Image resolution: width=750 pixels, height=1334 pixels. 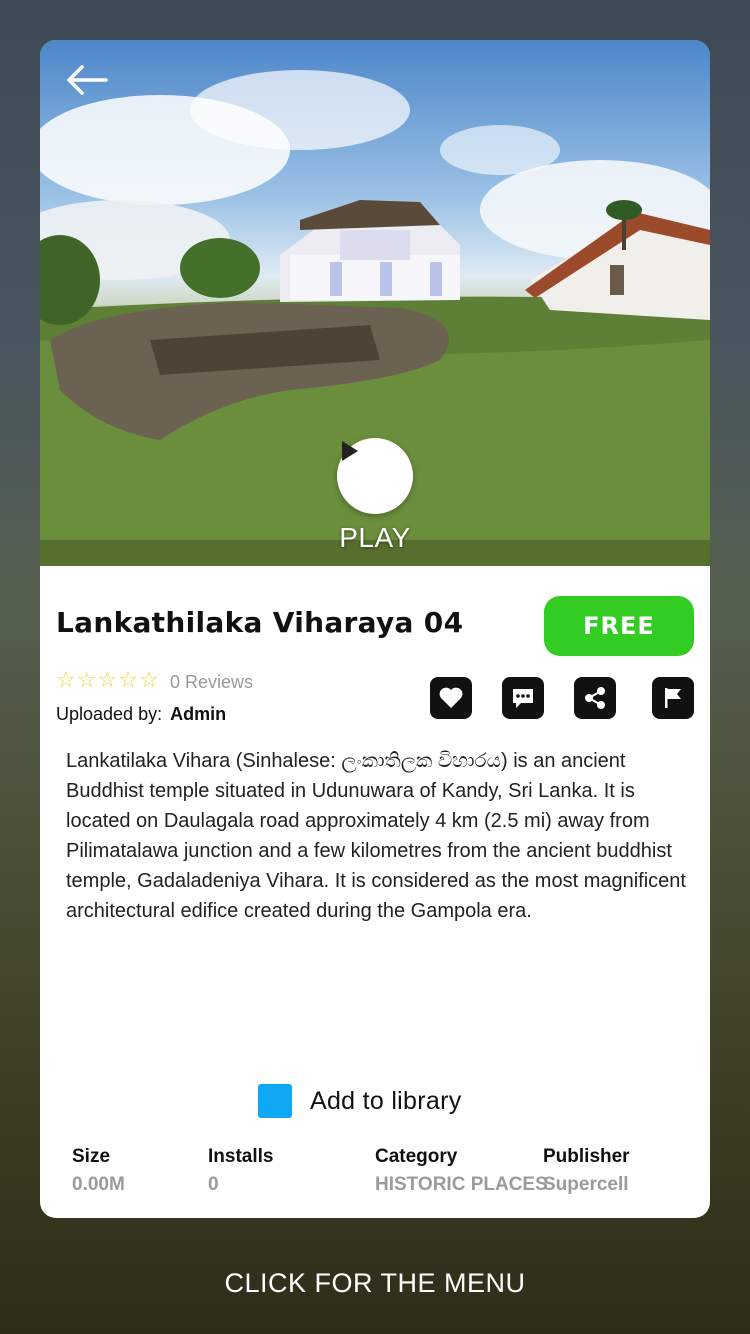 I want to click on add-to-library-toggle: Add to library, so click(x=360, y=1101).